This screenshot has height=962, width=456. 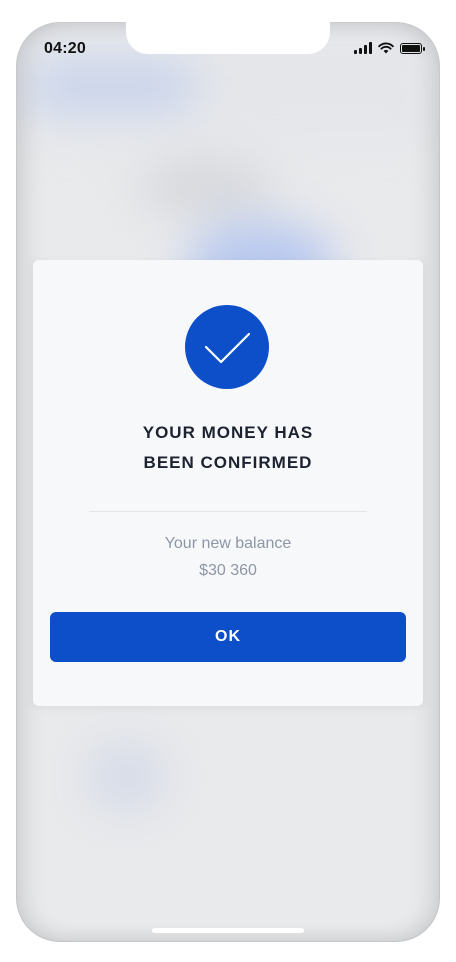 What do you see at coordinates (65, 48) in the screenshot?
I see `status-time: 04:20` at bounding box center [65, 48].